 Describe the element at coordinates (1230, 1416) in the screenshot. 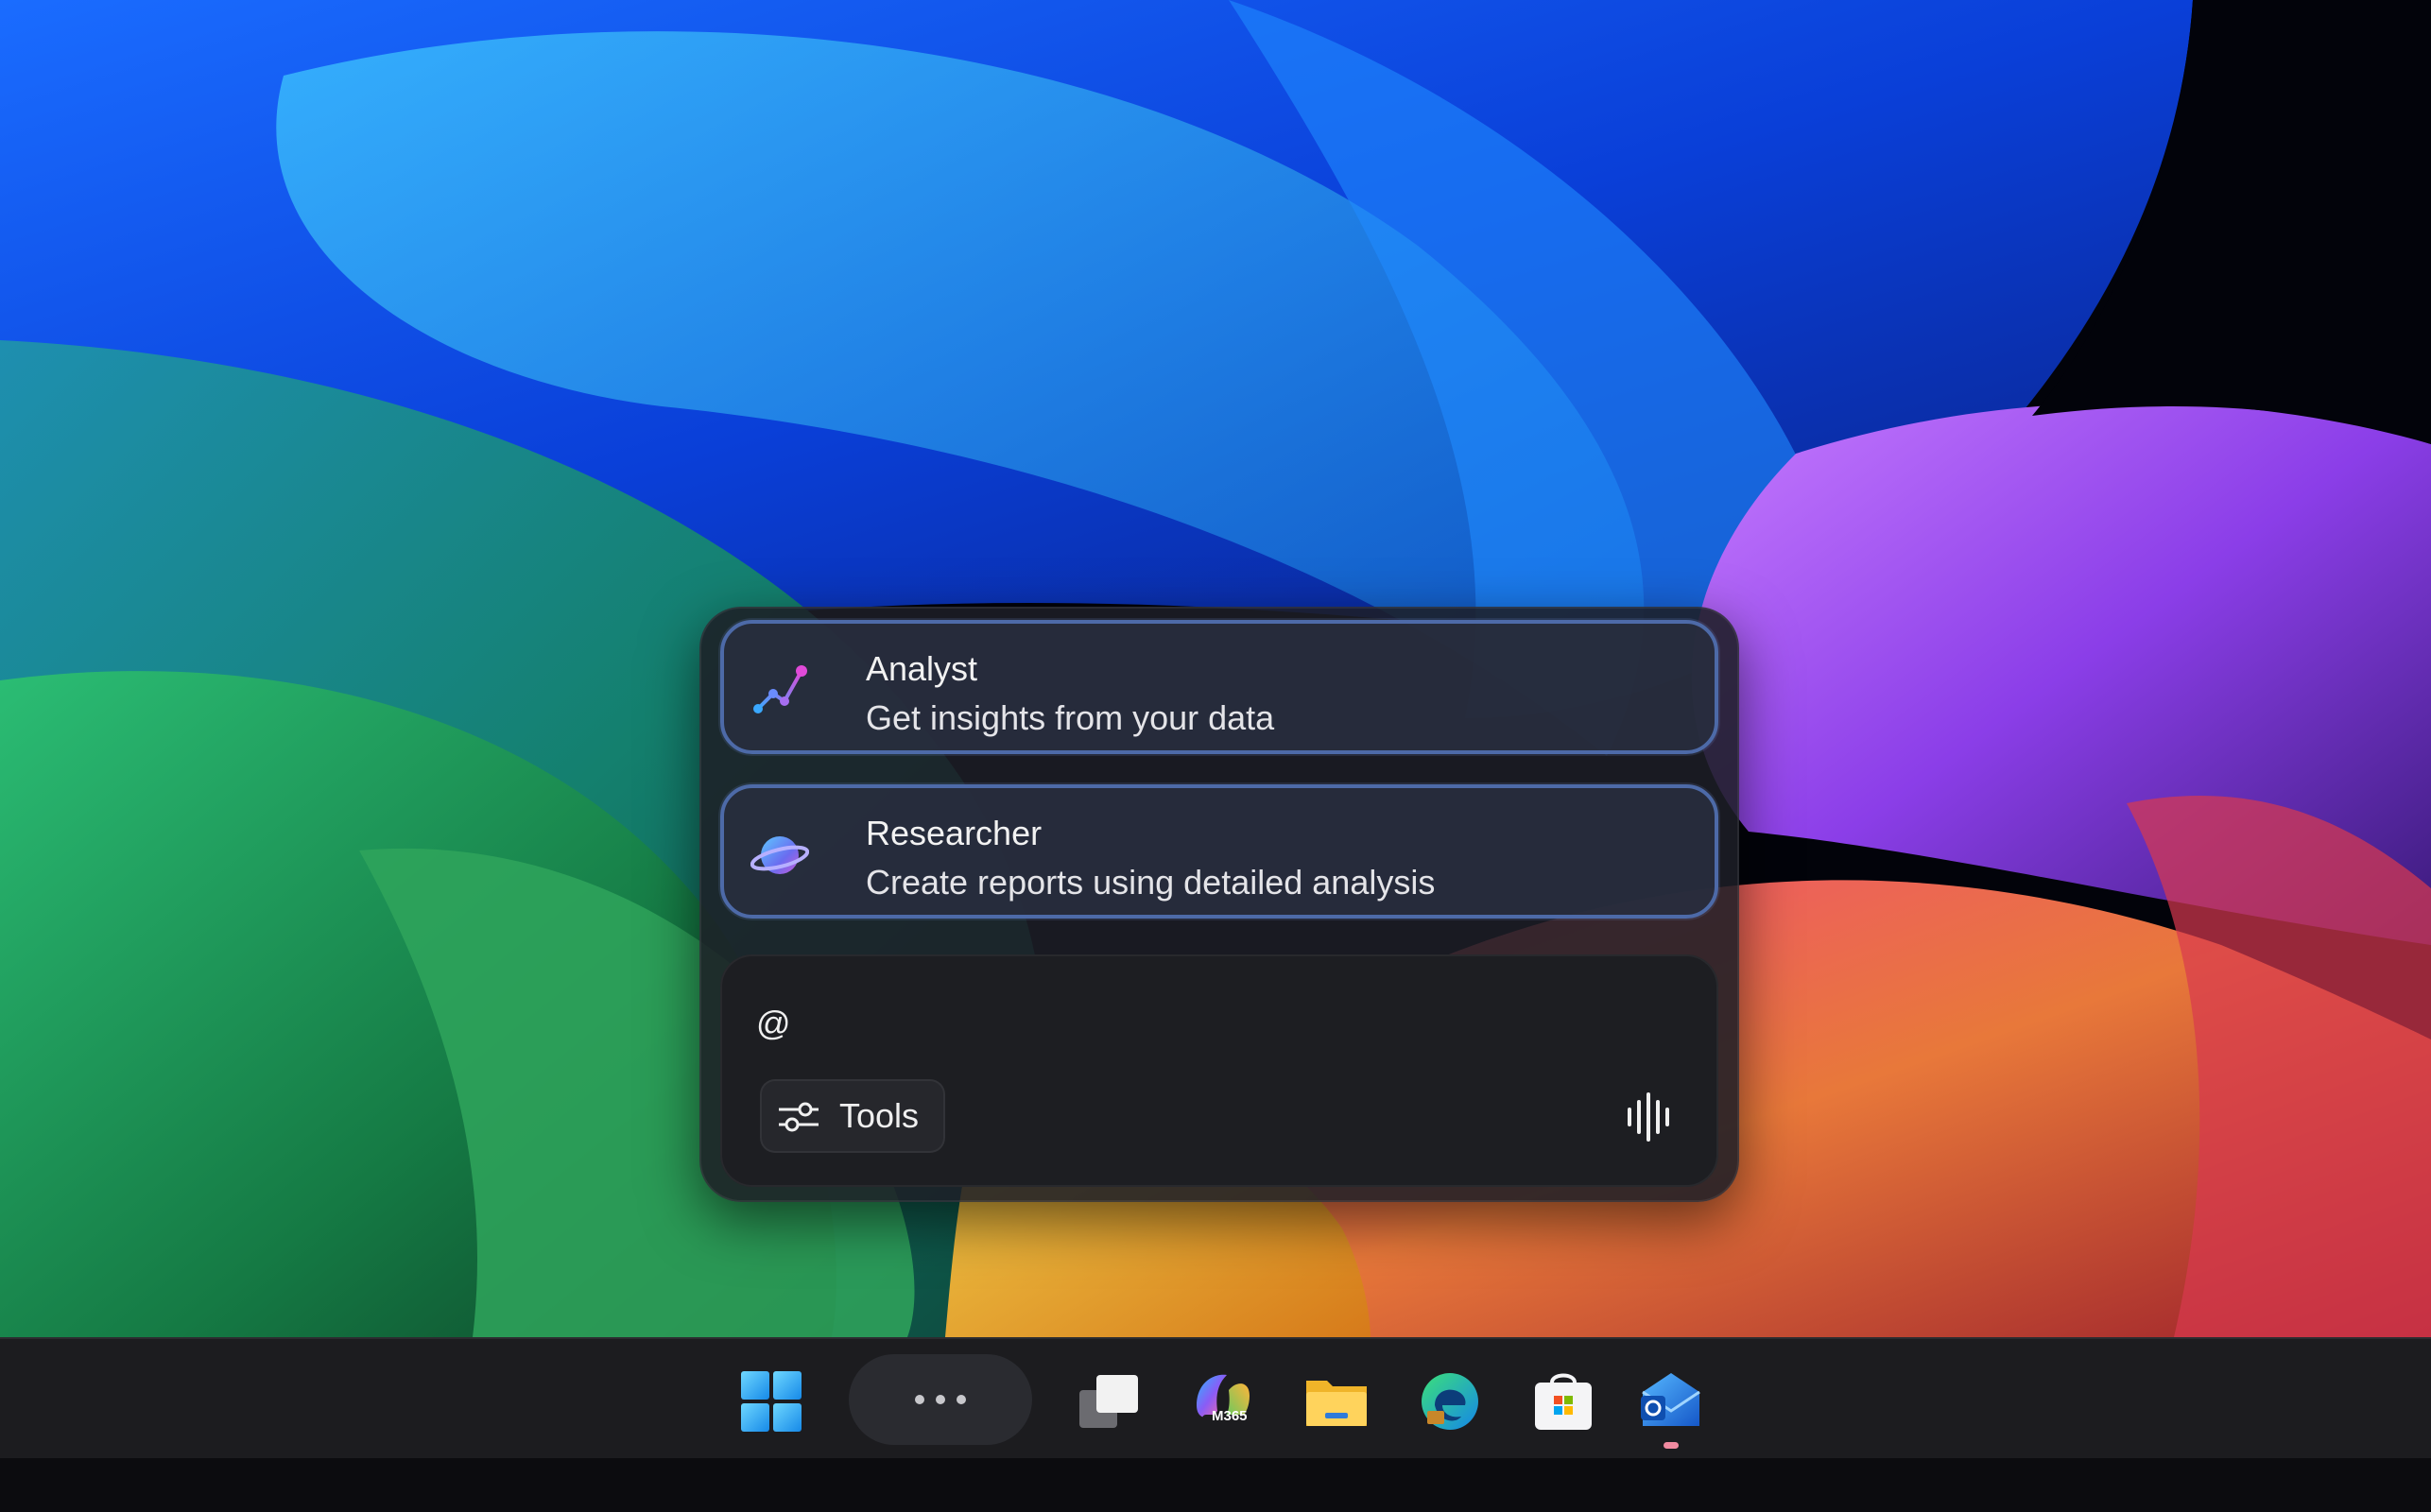

I see `m365-badge: M365` at that location.